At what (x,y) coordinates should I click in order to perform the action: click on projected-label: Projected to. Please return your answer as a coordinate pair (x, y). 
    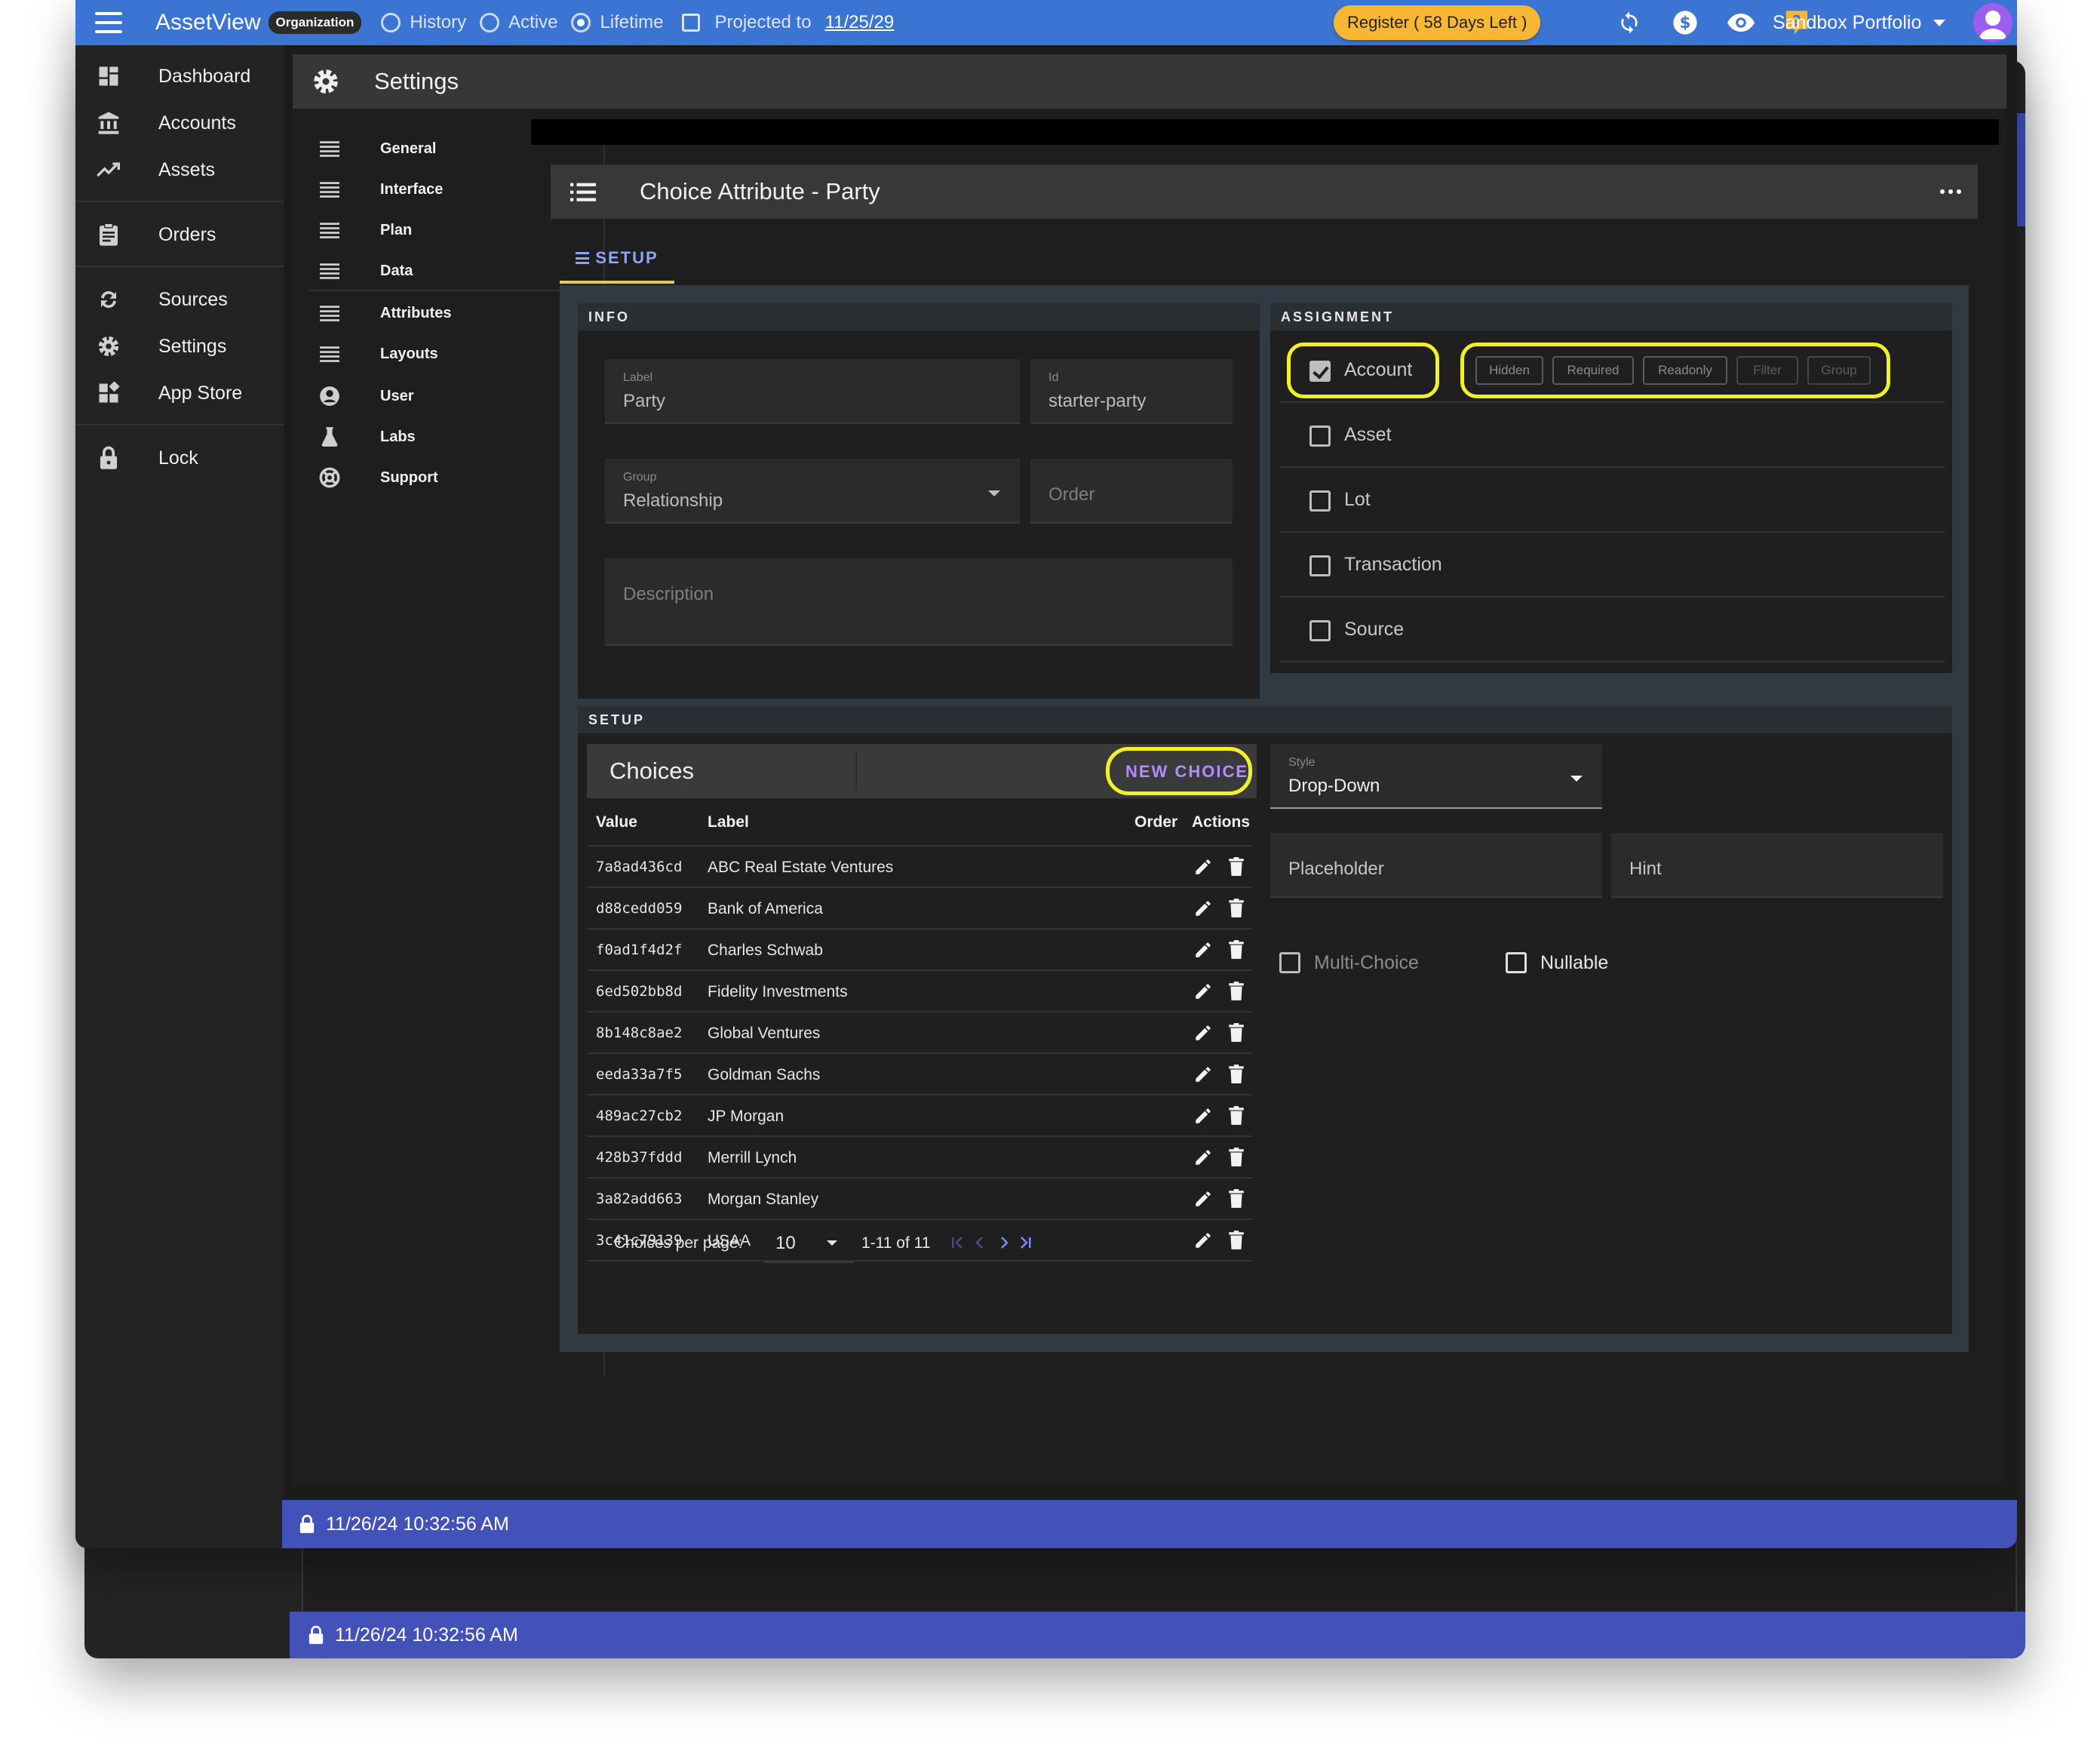
    Looking at the image, I should click on (763, 22).